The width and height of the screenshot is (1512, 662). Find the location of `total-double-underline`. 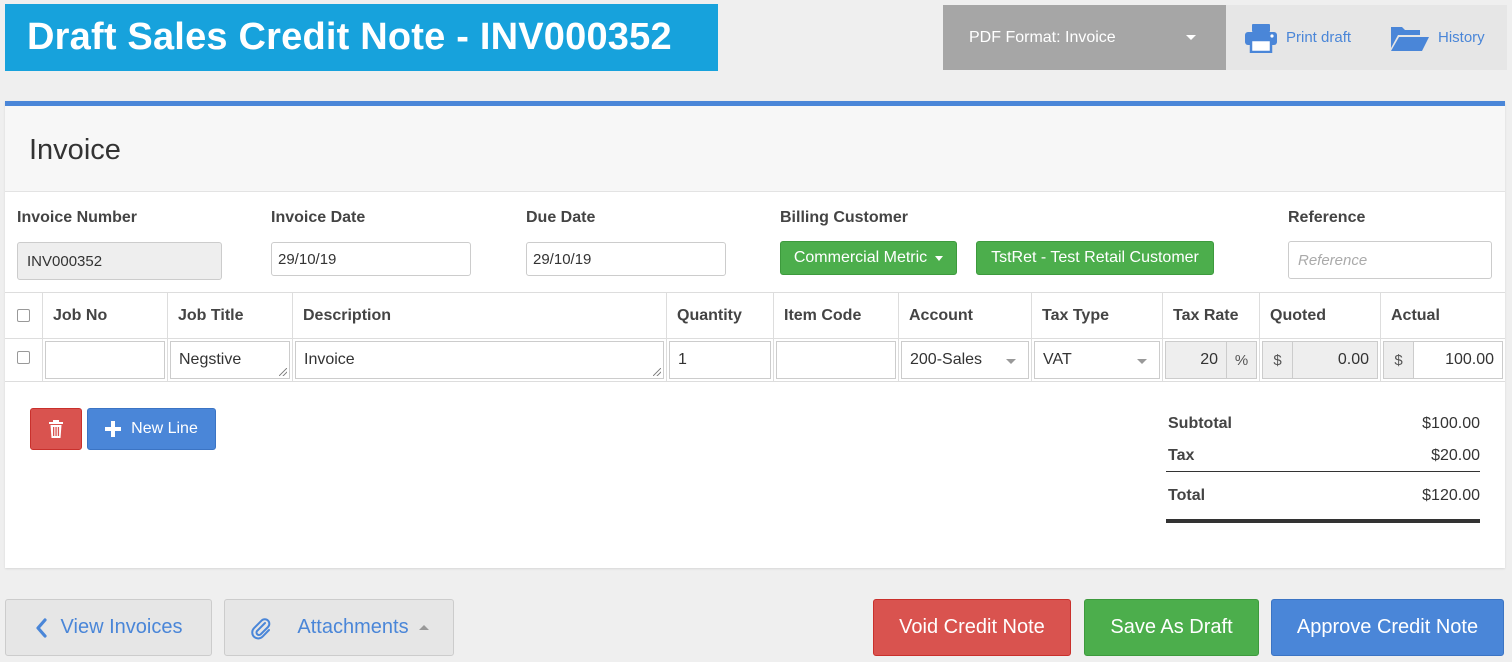

total-double-underline is located at coordinates (1323, 521).